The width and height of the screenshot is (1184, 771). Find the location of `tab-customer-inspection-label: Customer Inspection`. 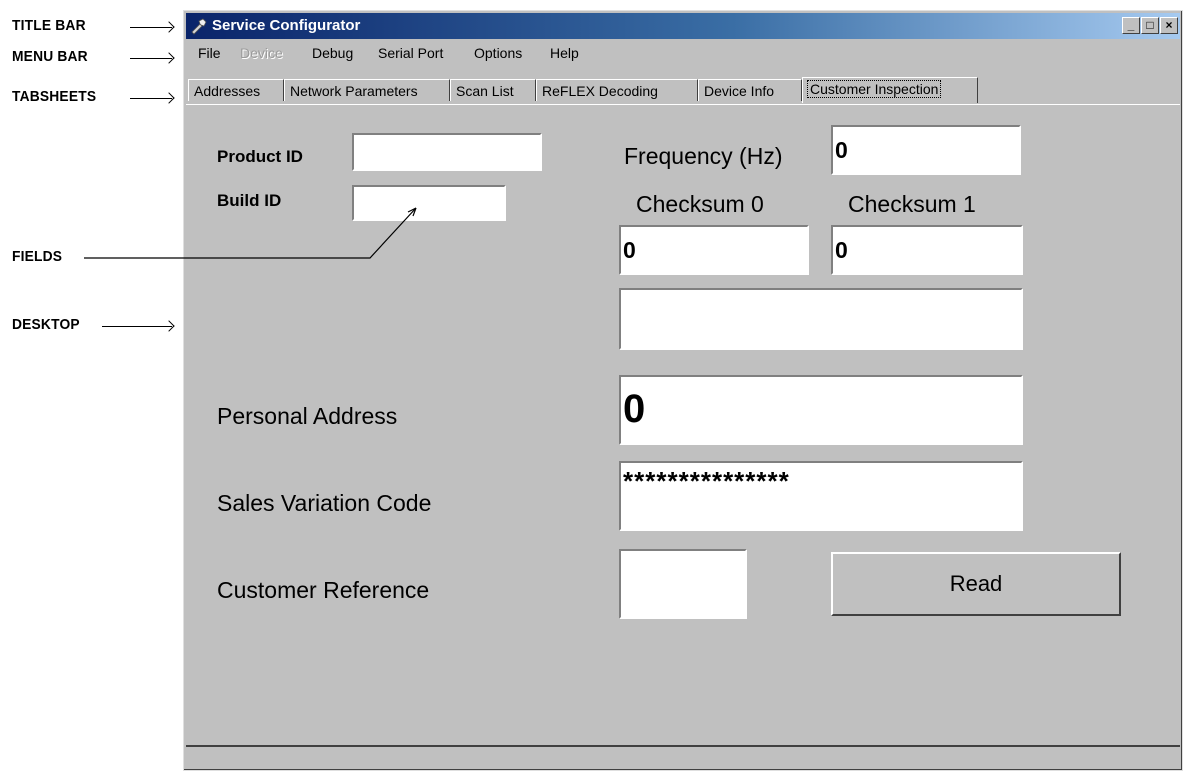

tab-customer-inspection-label: Customer Inspection is located at coordinates (874, 89).